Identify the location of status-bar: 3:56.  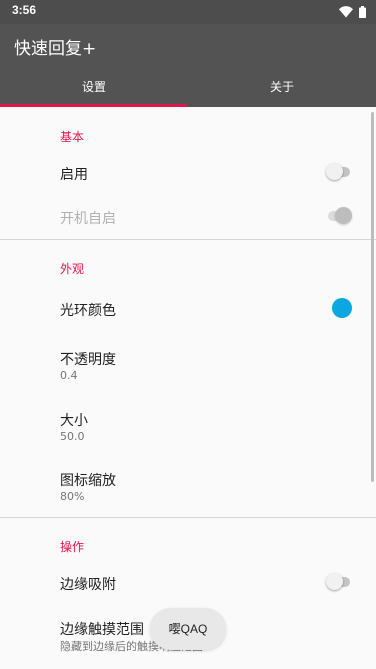
(188, 12).